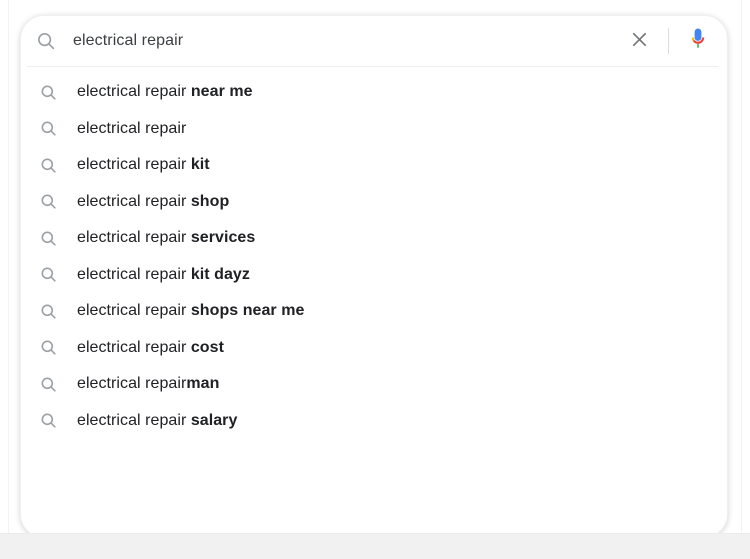 This screenshot has height=559, width=750. What do you see at coordinates (741, 267) in the screenshot?
I see `page-gutter-right` at bounding box center [741, 267].